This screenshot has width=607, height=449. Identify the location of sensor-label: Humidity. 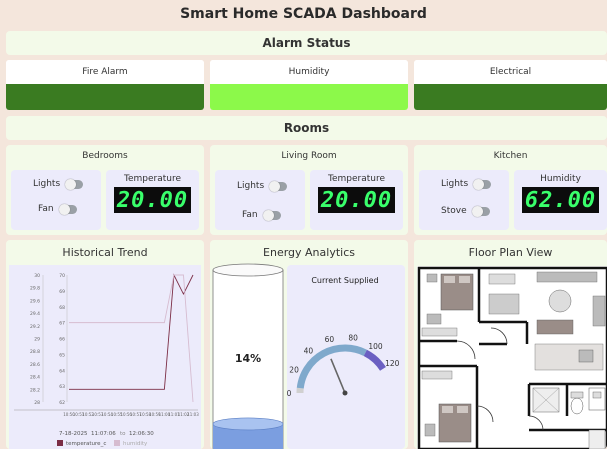
(560, 179).